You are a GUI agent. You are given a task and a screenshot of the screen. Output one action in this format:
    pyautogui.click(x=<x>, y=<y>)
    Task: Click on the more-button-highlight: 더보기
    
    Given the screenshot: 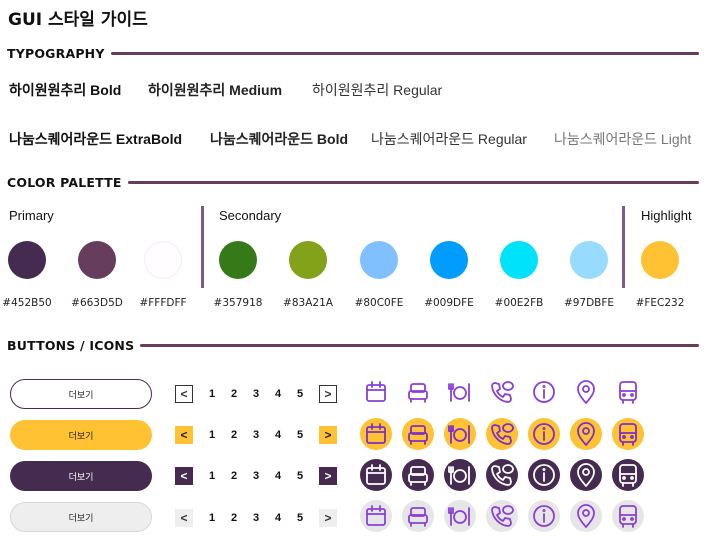 What is the action you would take?
    pyautogui.click(x=81, y=435)
    